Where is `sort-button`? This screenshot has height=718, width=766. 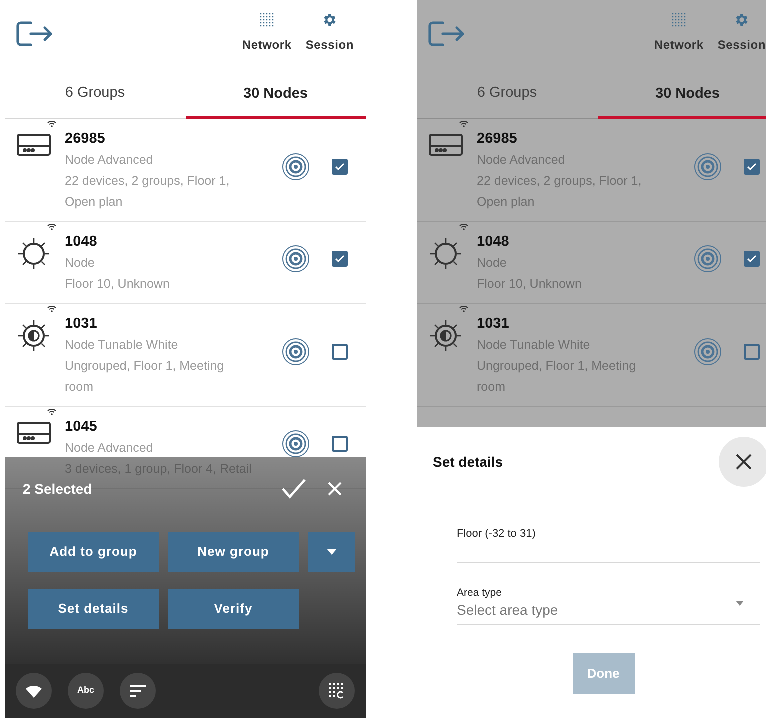 sort-button is located at coordinates (138, 691).